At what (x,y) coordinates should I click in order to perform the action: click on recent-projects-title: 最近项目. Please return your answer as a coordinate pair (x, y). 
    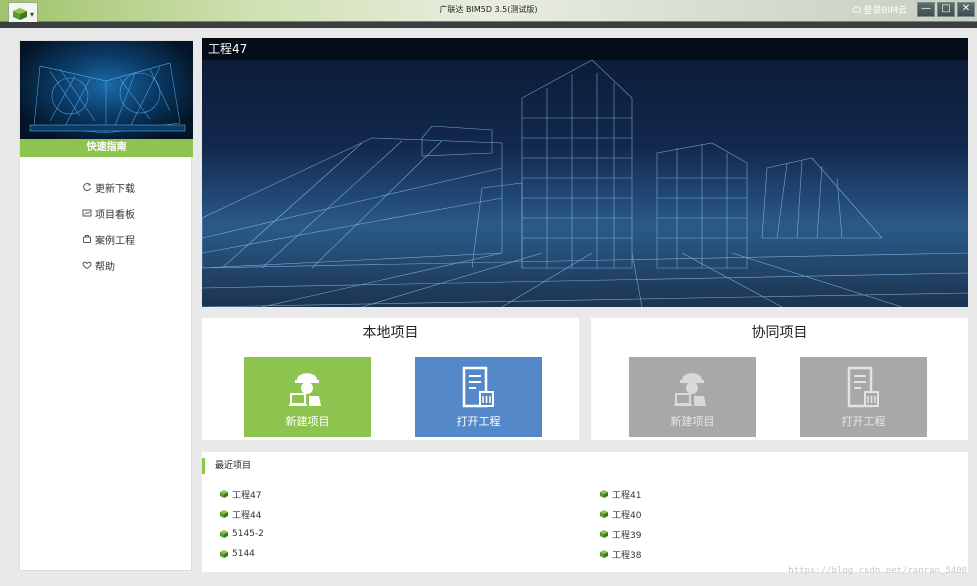
    Looking at the image, I should click on (226, 466).